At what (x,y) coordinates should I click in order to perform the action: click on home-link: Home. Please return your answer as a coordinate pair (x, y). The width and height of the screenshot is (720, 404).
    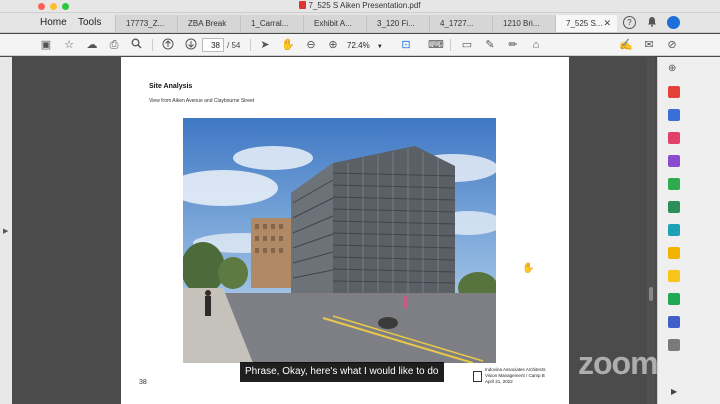
    Looking at the image, I should click on (53, 22).